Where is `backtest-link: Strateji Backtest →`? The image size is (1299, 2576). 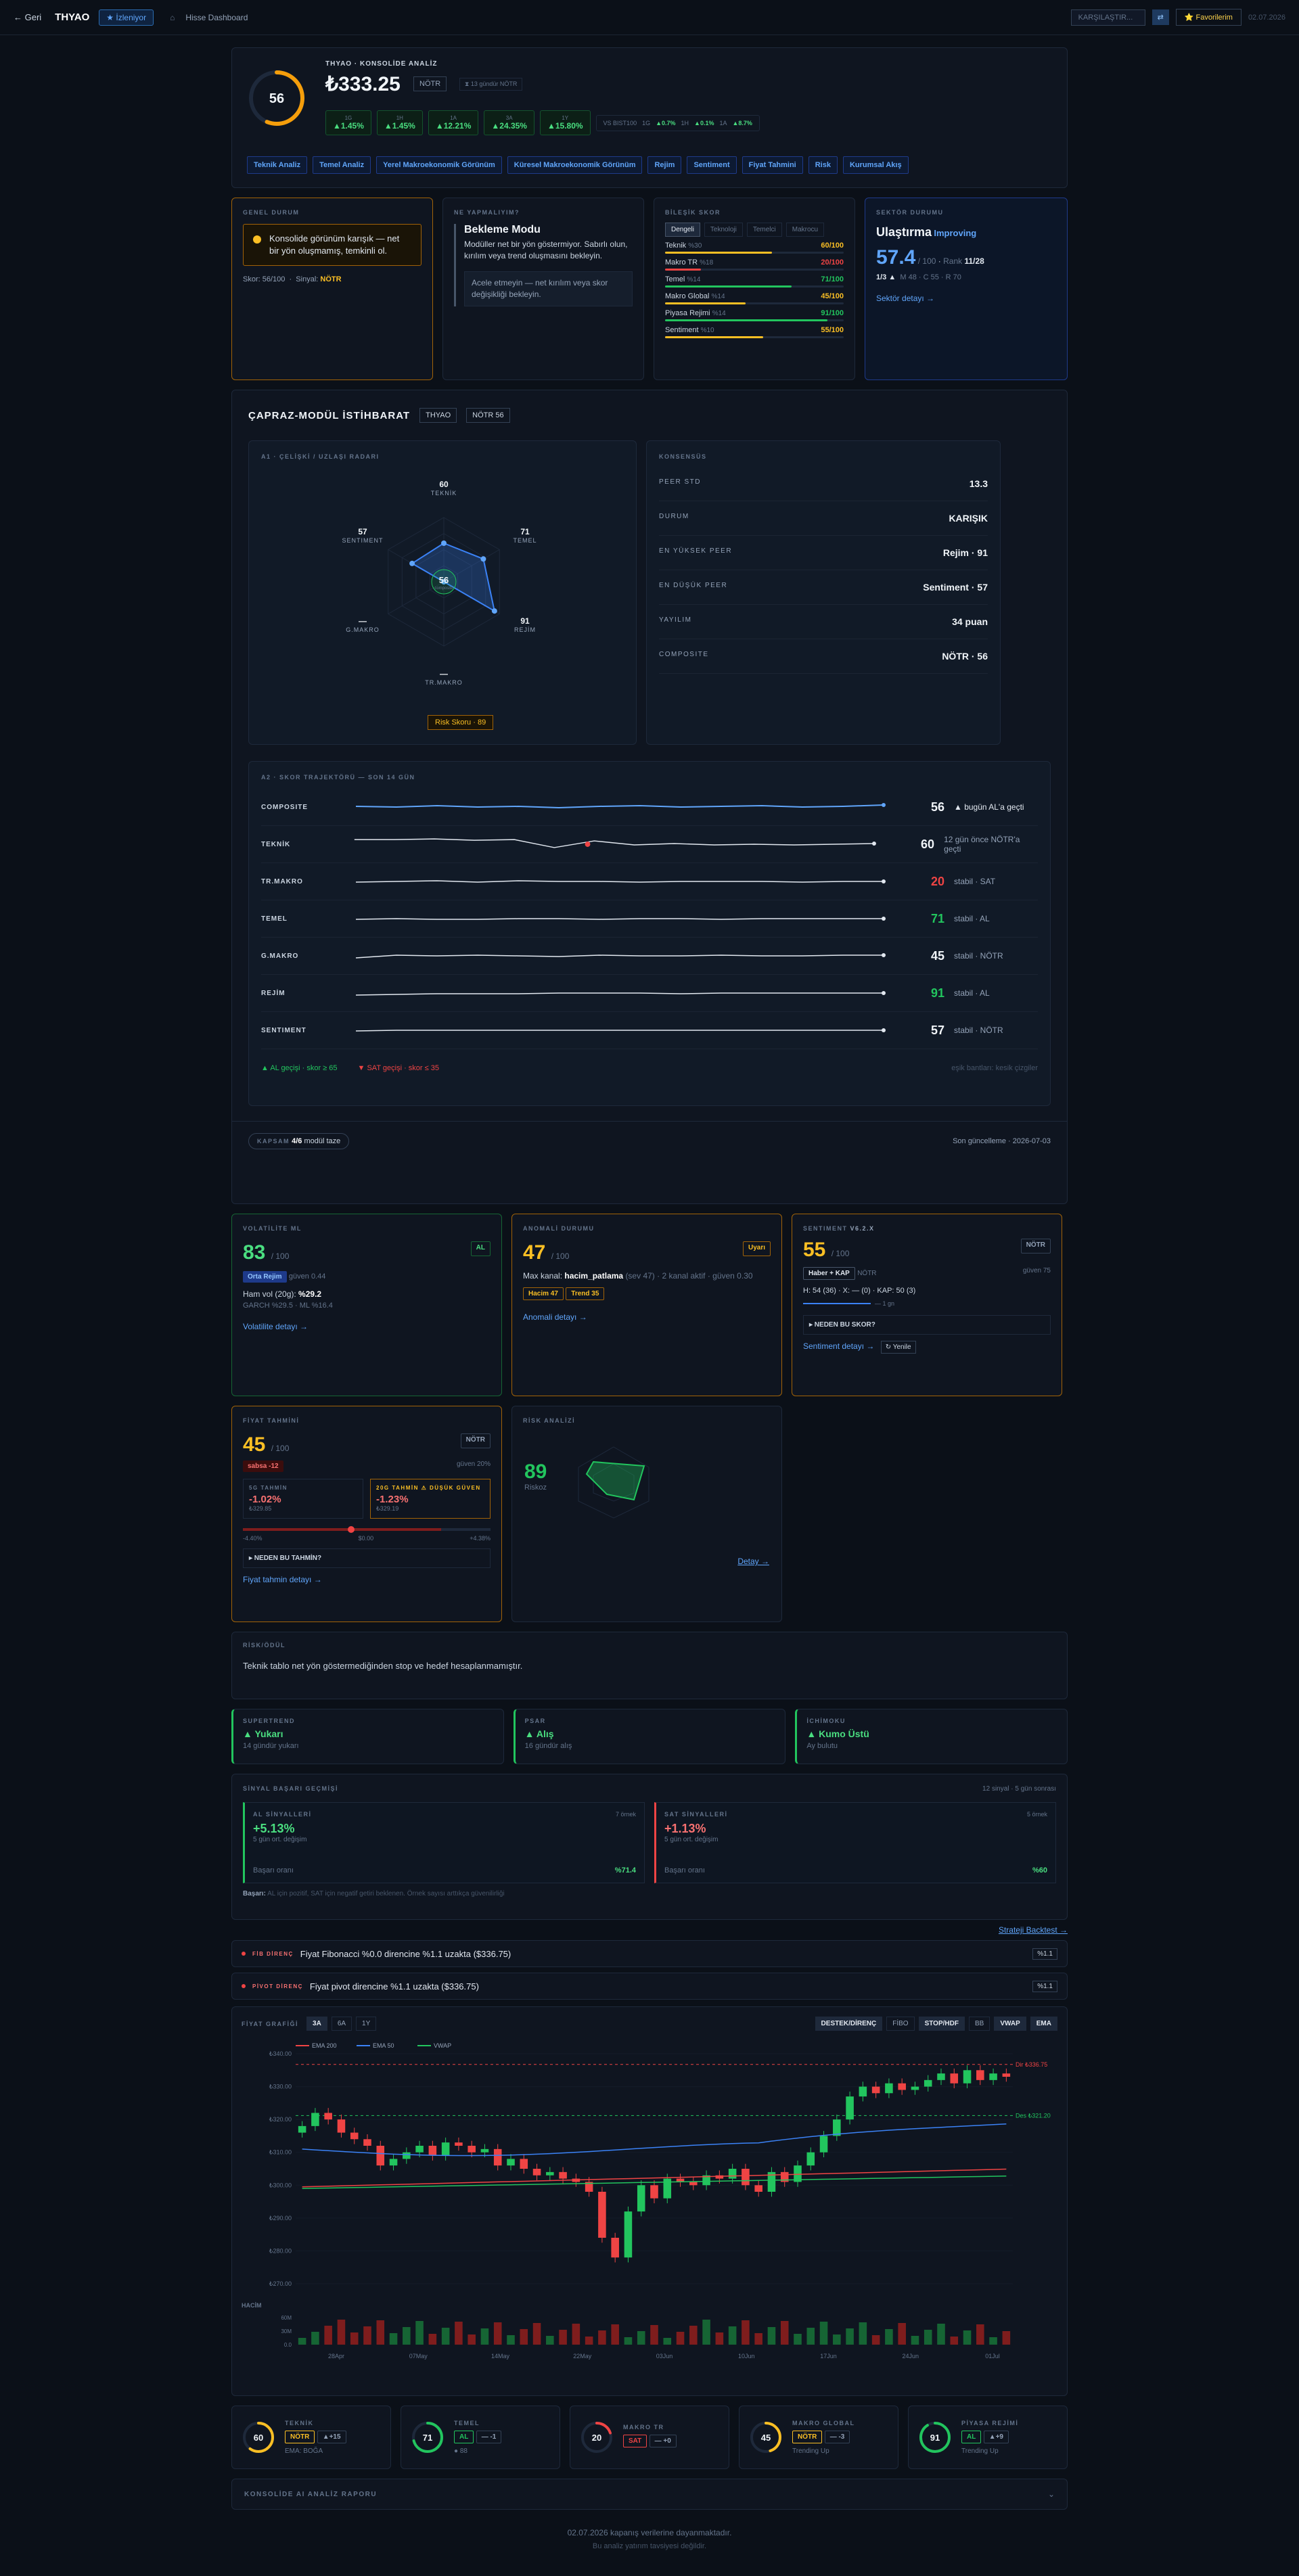 backtest-link: Strateji Backtest → is located at coordinates (1033, 1930).